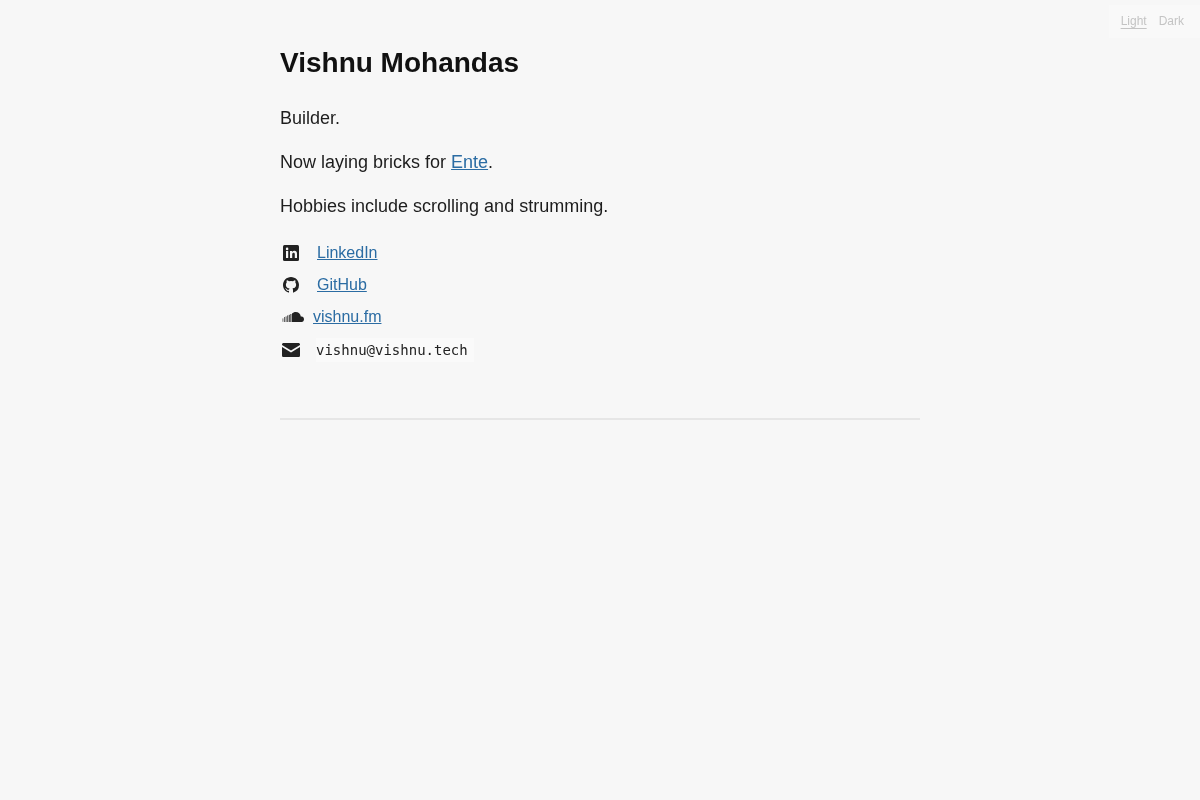 The image size is (1200, 800). I want to click on text-link: Ente, so click(470, 162).